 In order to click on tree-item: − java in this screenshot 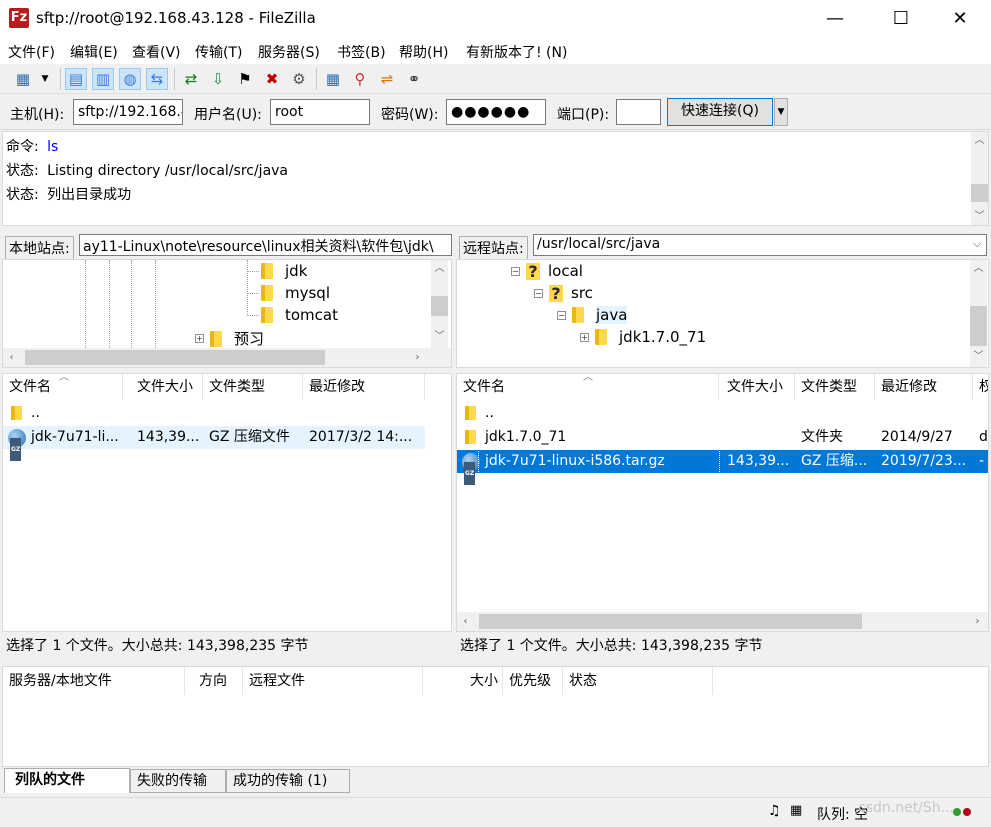, I will do `click(592, 315)`.